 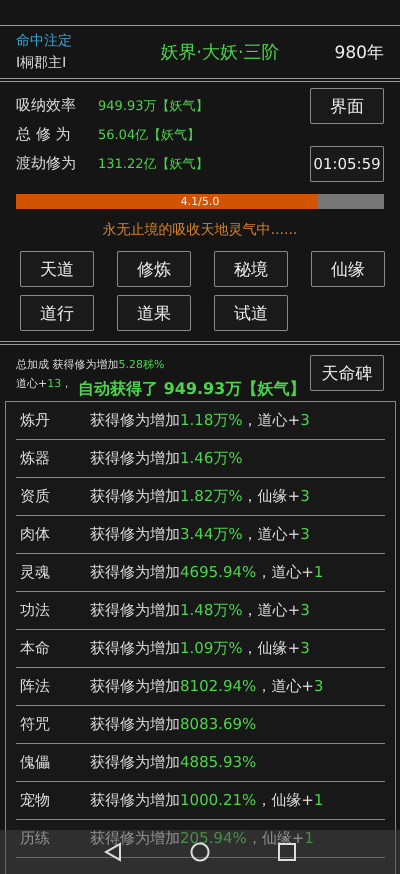 I want to click on row-text: 获得修为增加1.46万%, so click(x=166, y=458).